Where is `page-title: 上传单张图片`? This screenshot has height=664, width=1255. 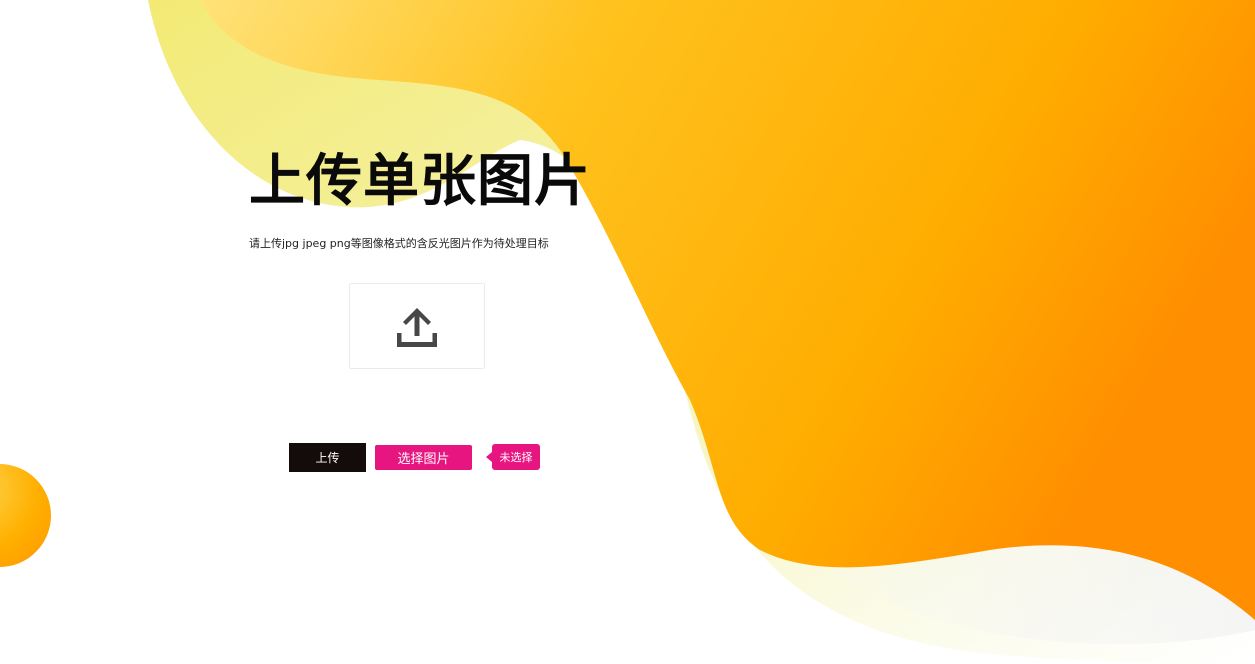
page-title: 上传单张图片 is located at coordinates (420, 181).